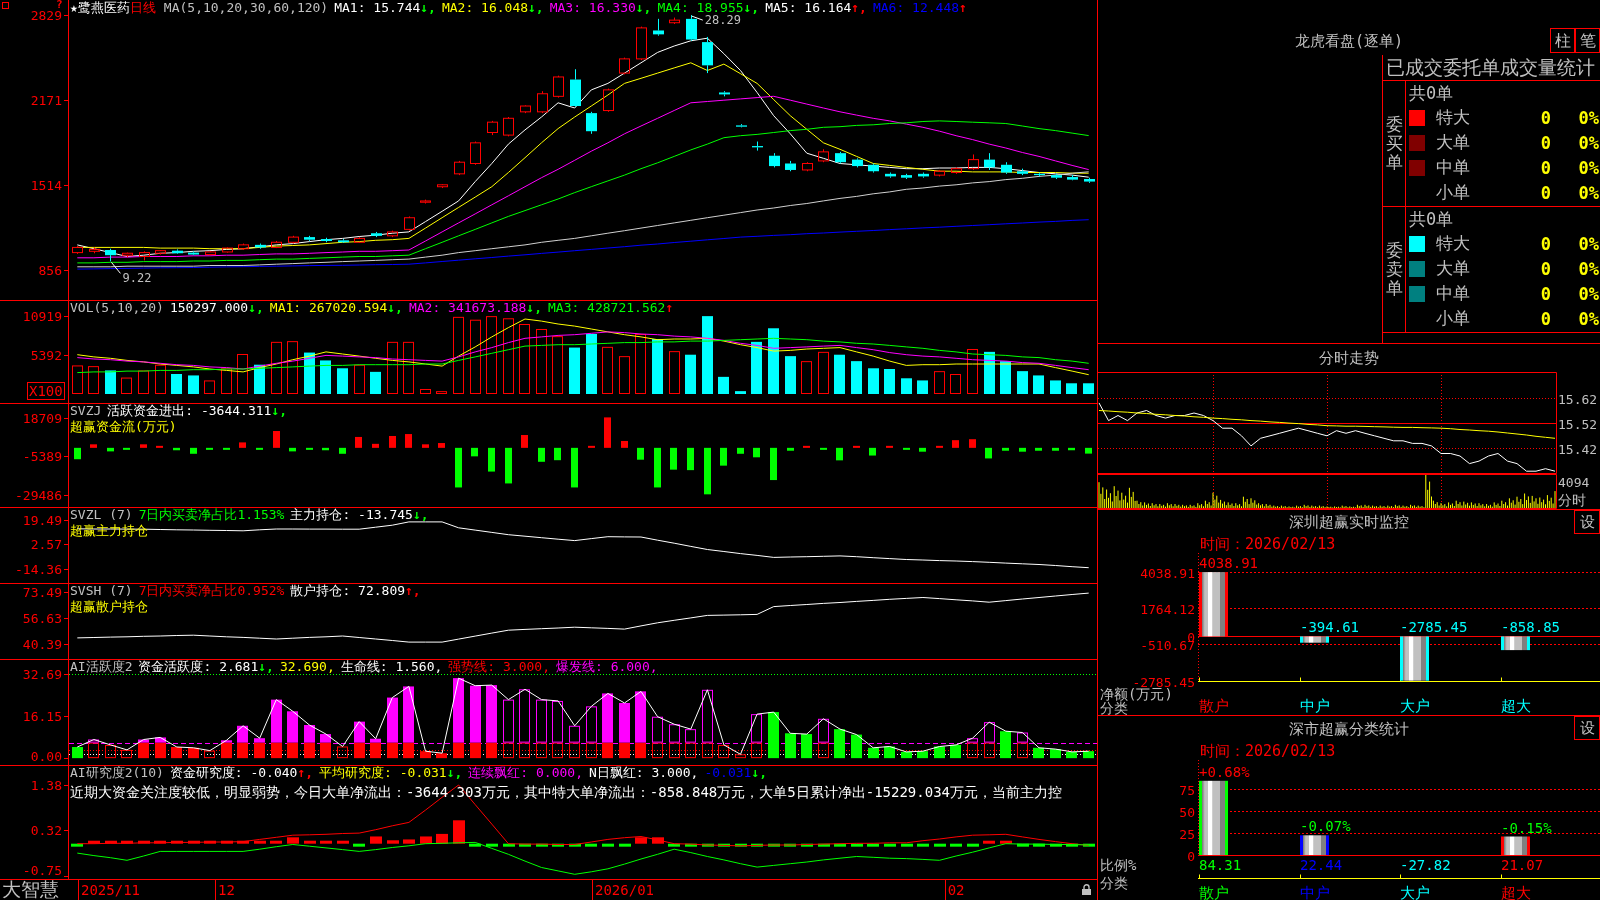 This screenshot has height=900, width=1600. I want to click on group-label: 委买单, so click(1394, 143).